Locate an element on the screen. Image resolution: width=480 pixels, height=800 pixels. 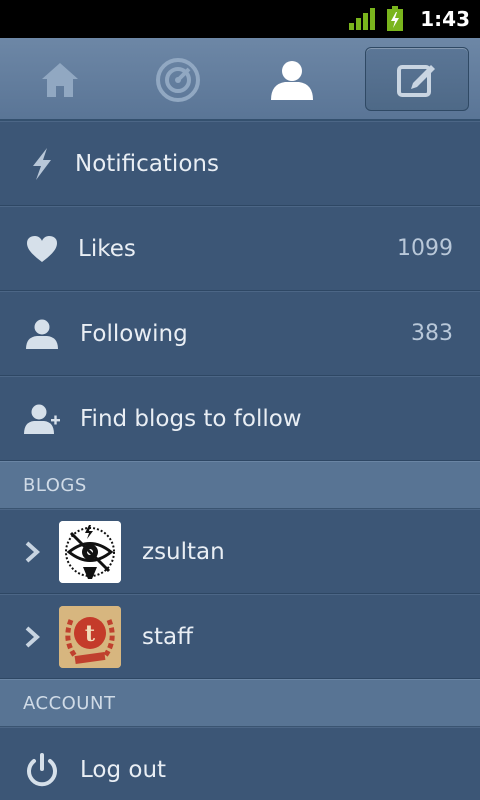
compose-button is located at coordinates (417, 79).